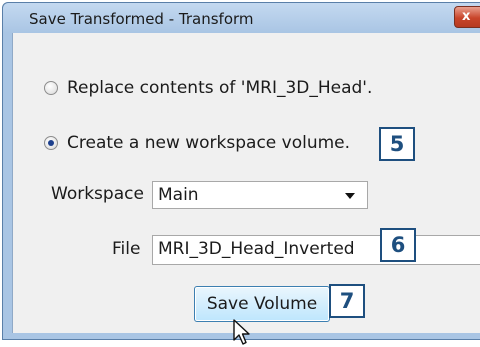  I want to click on callout-7: 7, so click(347, 301).